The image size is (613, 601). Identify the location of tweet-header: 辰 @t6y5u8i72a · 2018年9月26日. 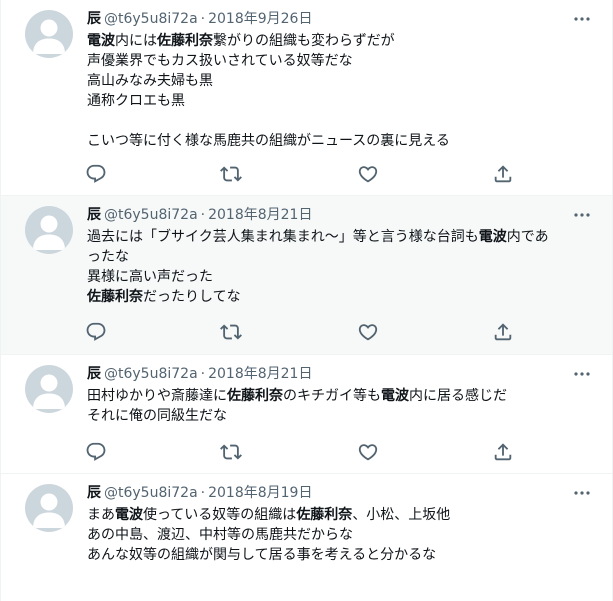
(199, 19).